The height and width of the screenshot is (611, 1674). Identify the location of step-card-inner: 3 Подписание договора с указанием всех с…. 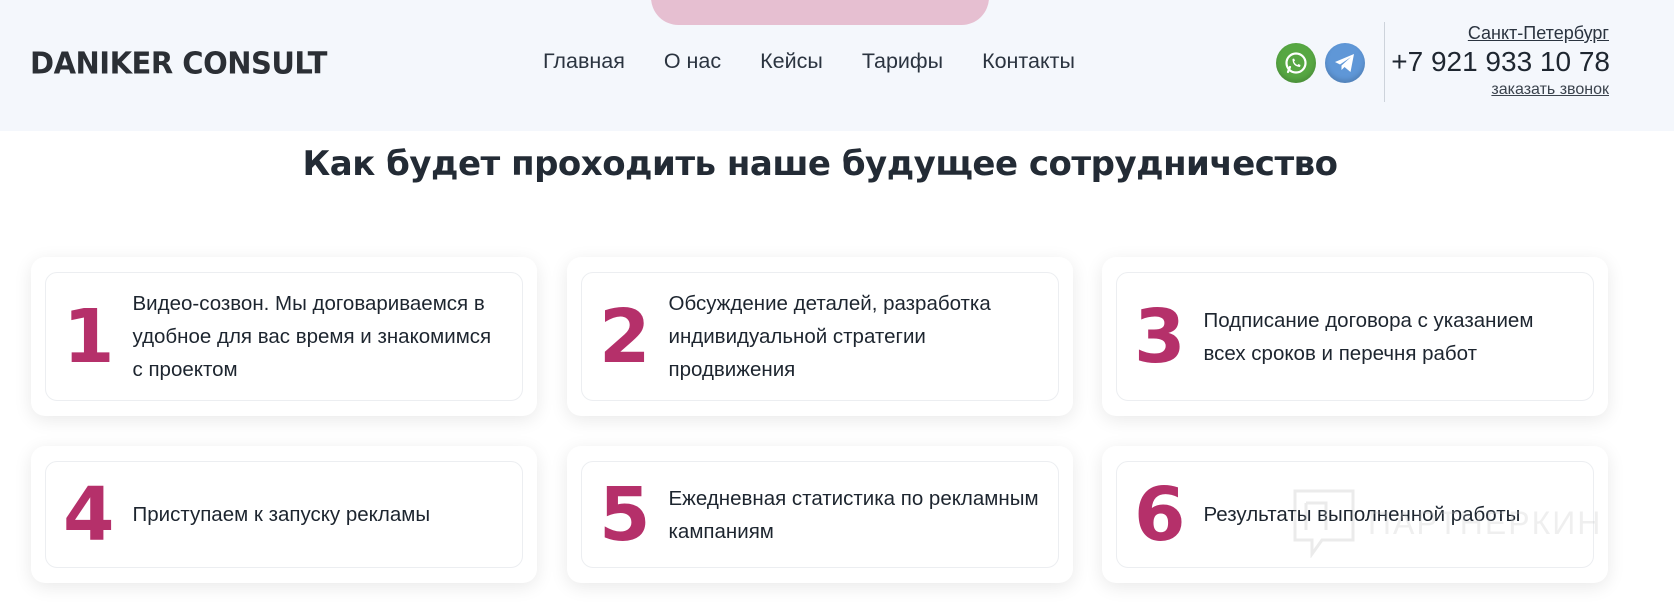
(1355, 336).